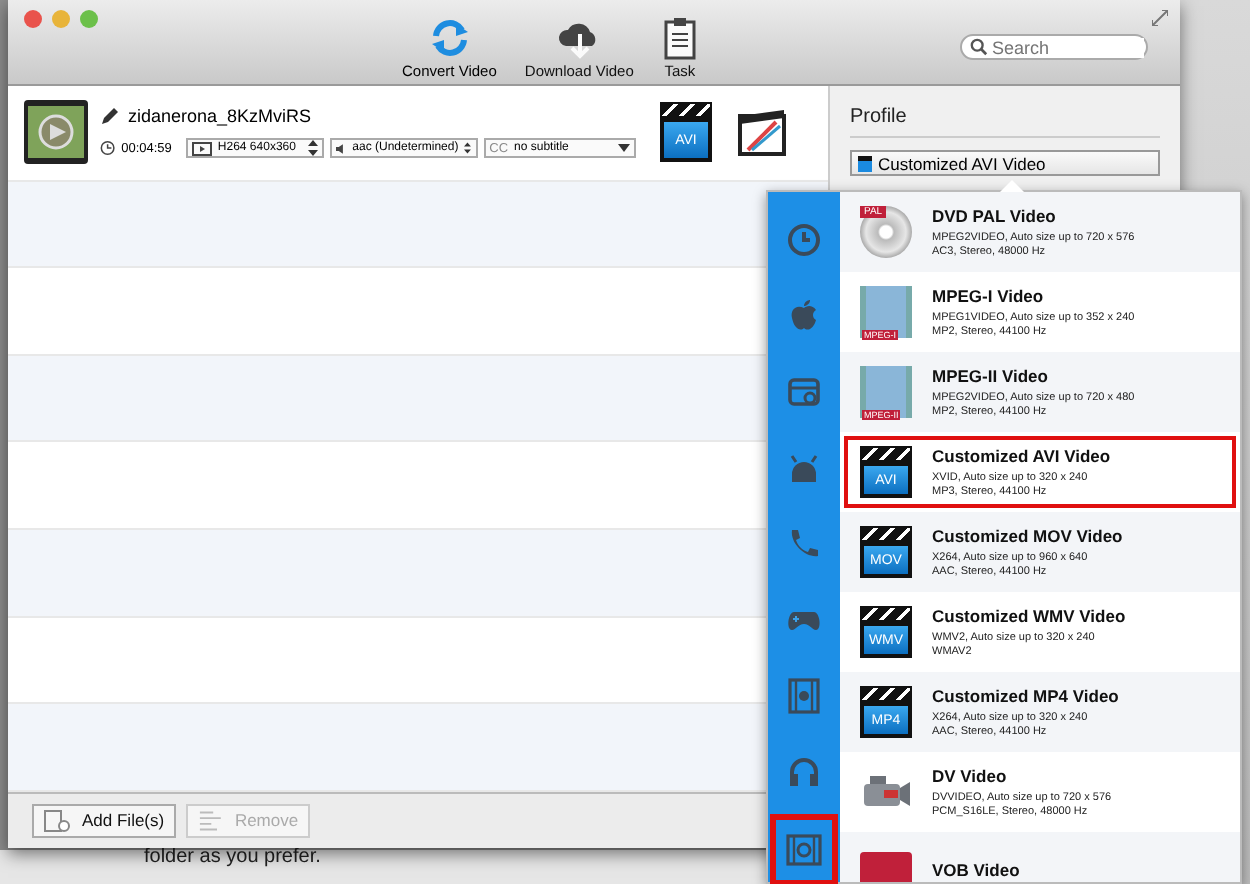  What do you see at coordinates (1027, 535) in the screenshot?
I see `format-name: Customized MOV Video` at bounding box center [1027, 535].